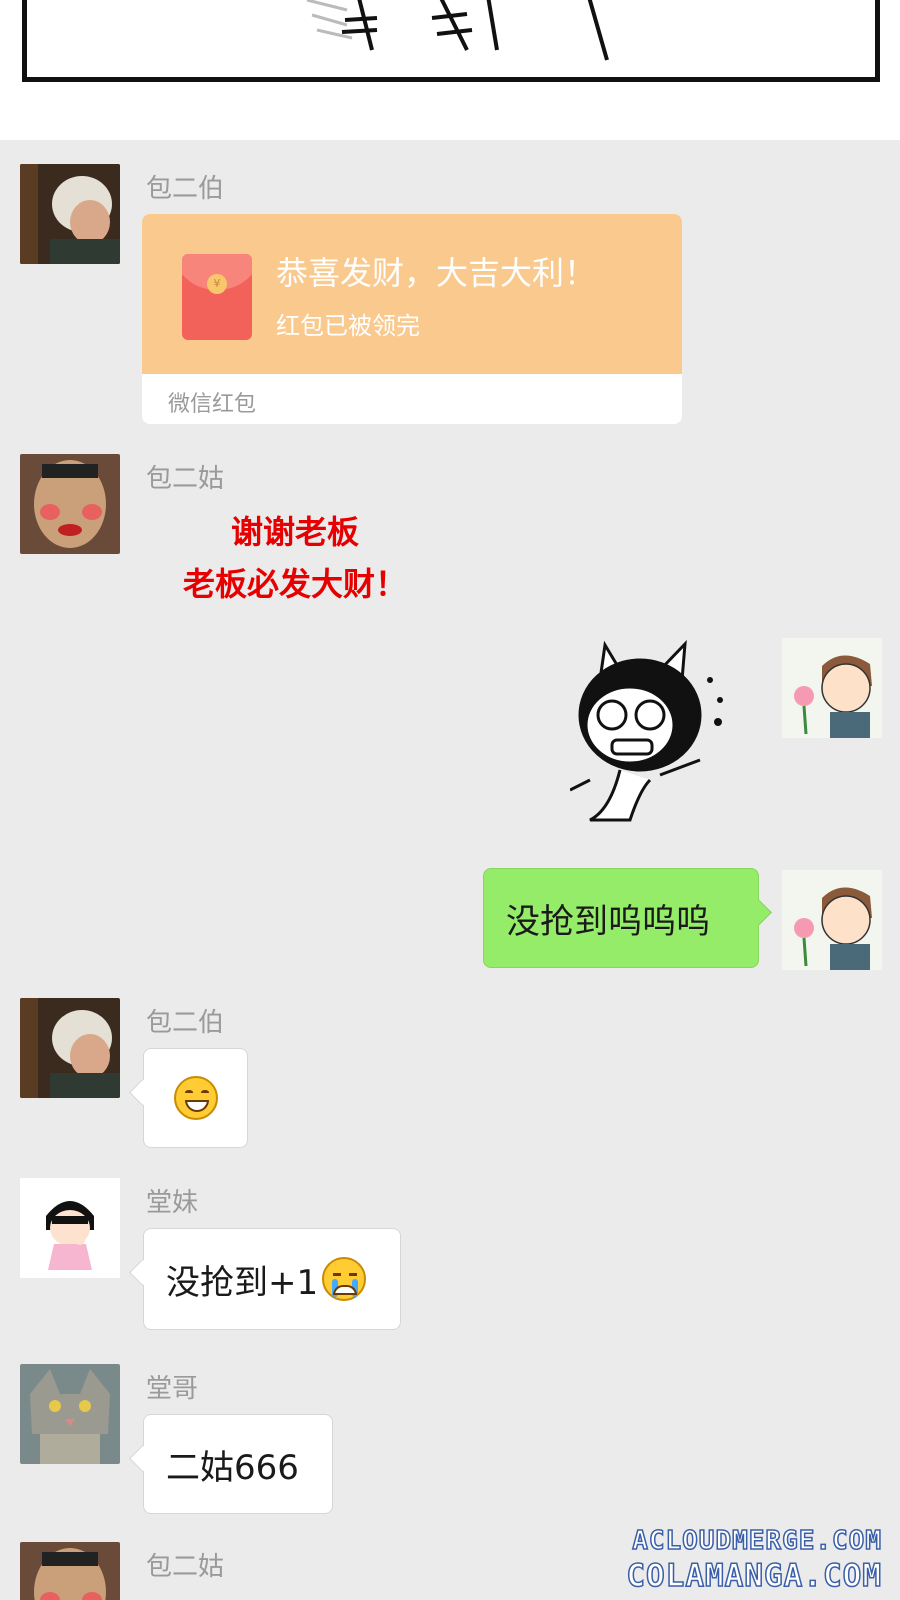 Image resolution: width=900 pixels, height=1600 pixels. What do you see at coordinates (70, 1228) in the screenshot?
I see `avatar-tangmei` at bounding box center [70, 1228].